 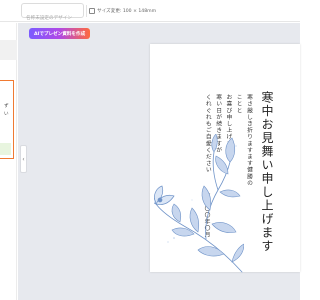 What do you see at coordinates (52, 14) in the screenshot?
I see `design-title-field` at bounding box center [52, 14].